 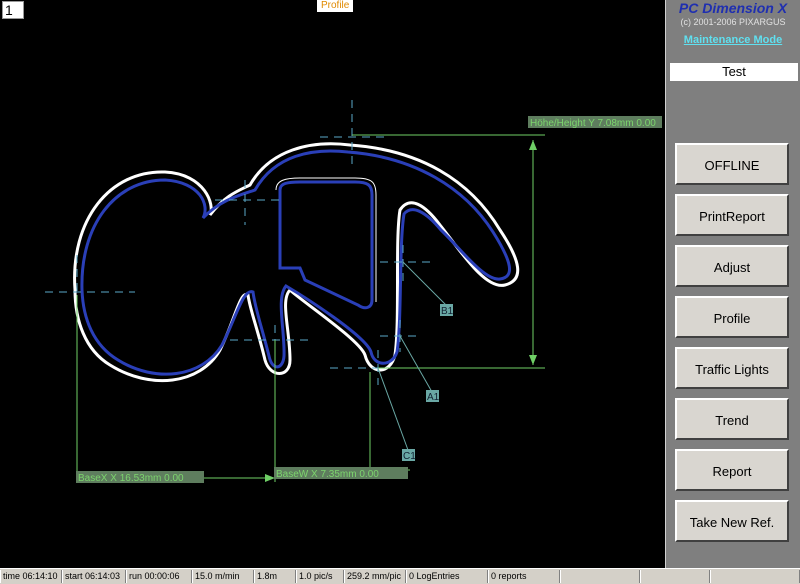 What do you see at coordinates (732, 215) in the screenshot?
I see `print-report-button: PrintReport` at bounding box center [732, 215].